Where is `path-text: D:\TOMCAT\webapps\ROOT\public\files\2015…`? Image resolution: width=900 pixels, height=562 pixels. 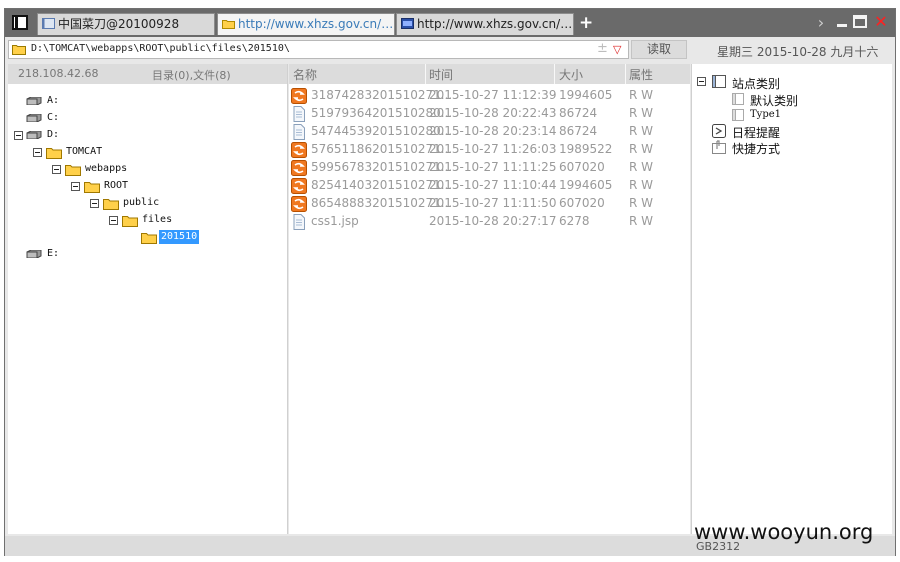 path-text: D:\TOMCAT\webapps\ROOT\public\files\2015… is located at coordinates (160, 48).